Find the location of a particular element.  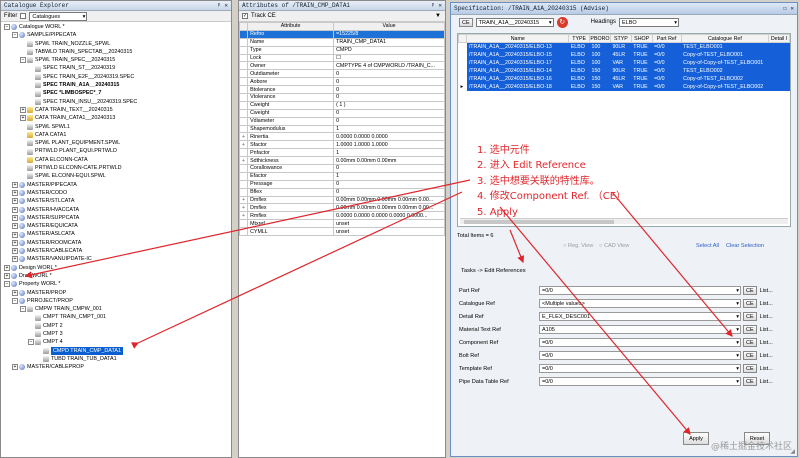

tree-node: SPEC TRAIN_INSU__20240319.SPEC is located at coordinates (116, 102).